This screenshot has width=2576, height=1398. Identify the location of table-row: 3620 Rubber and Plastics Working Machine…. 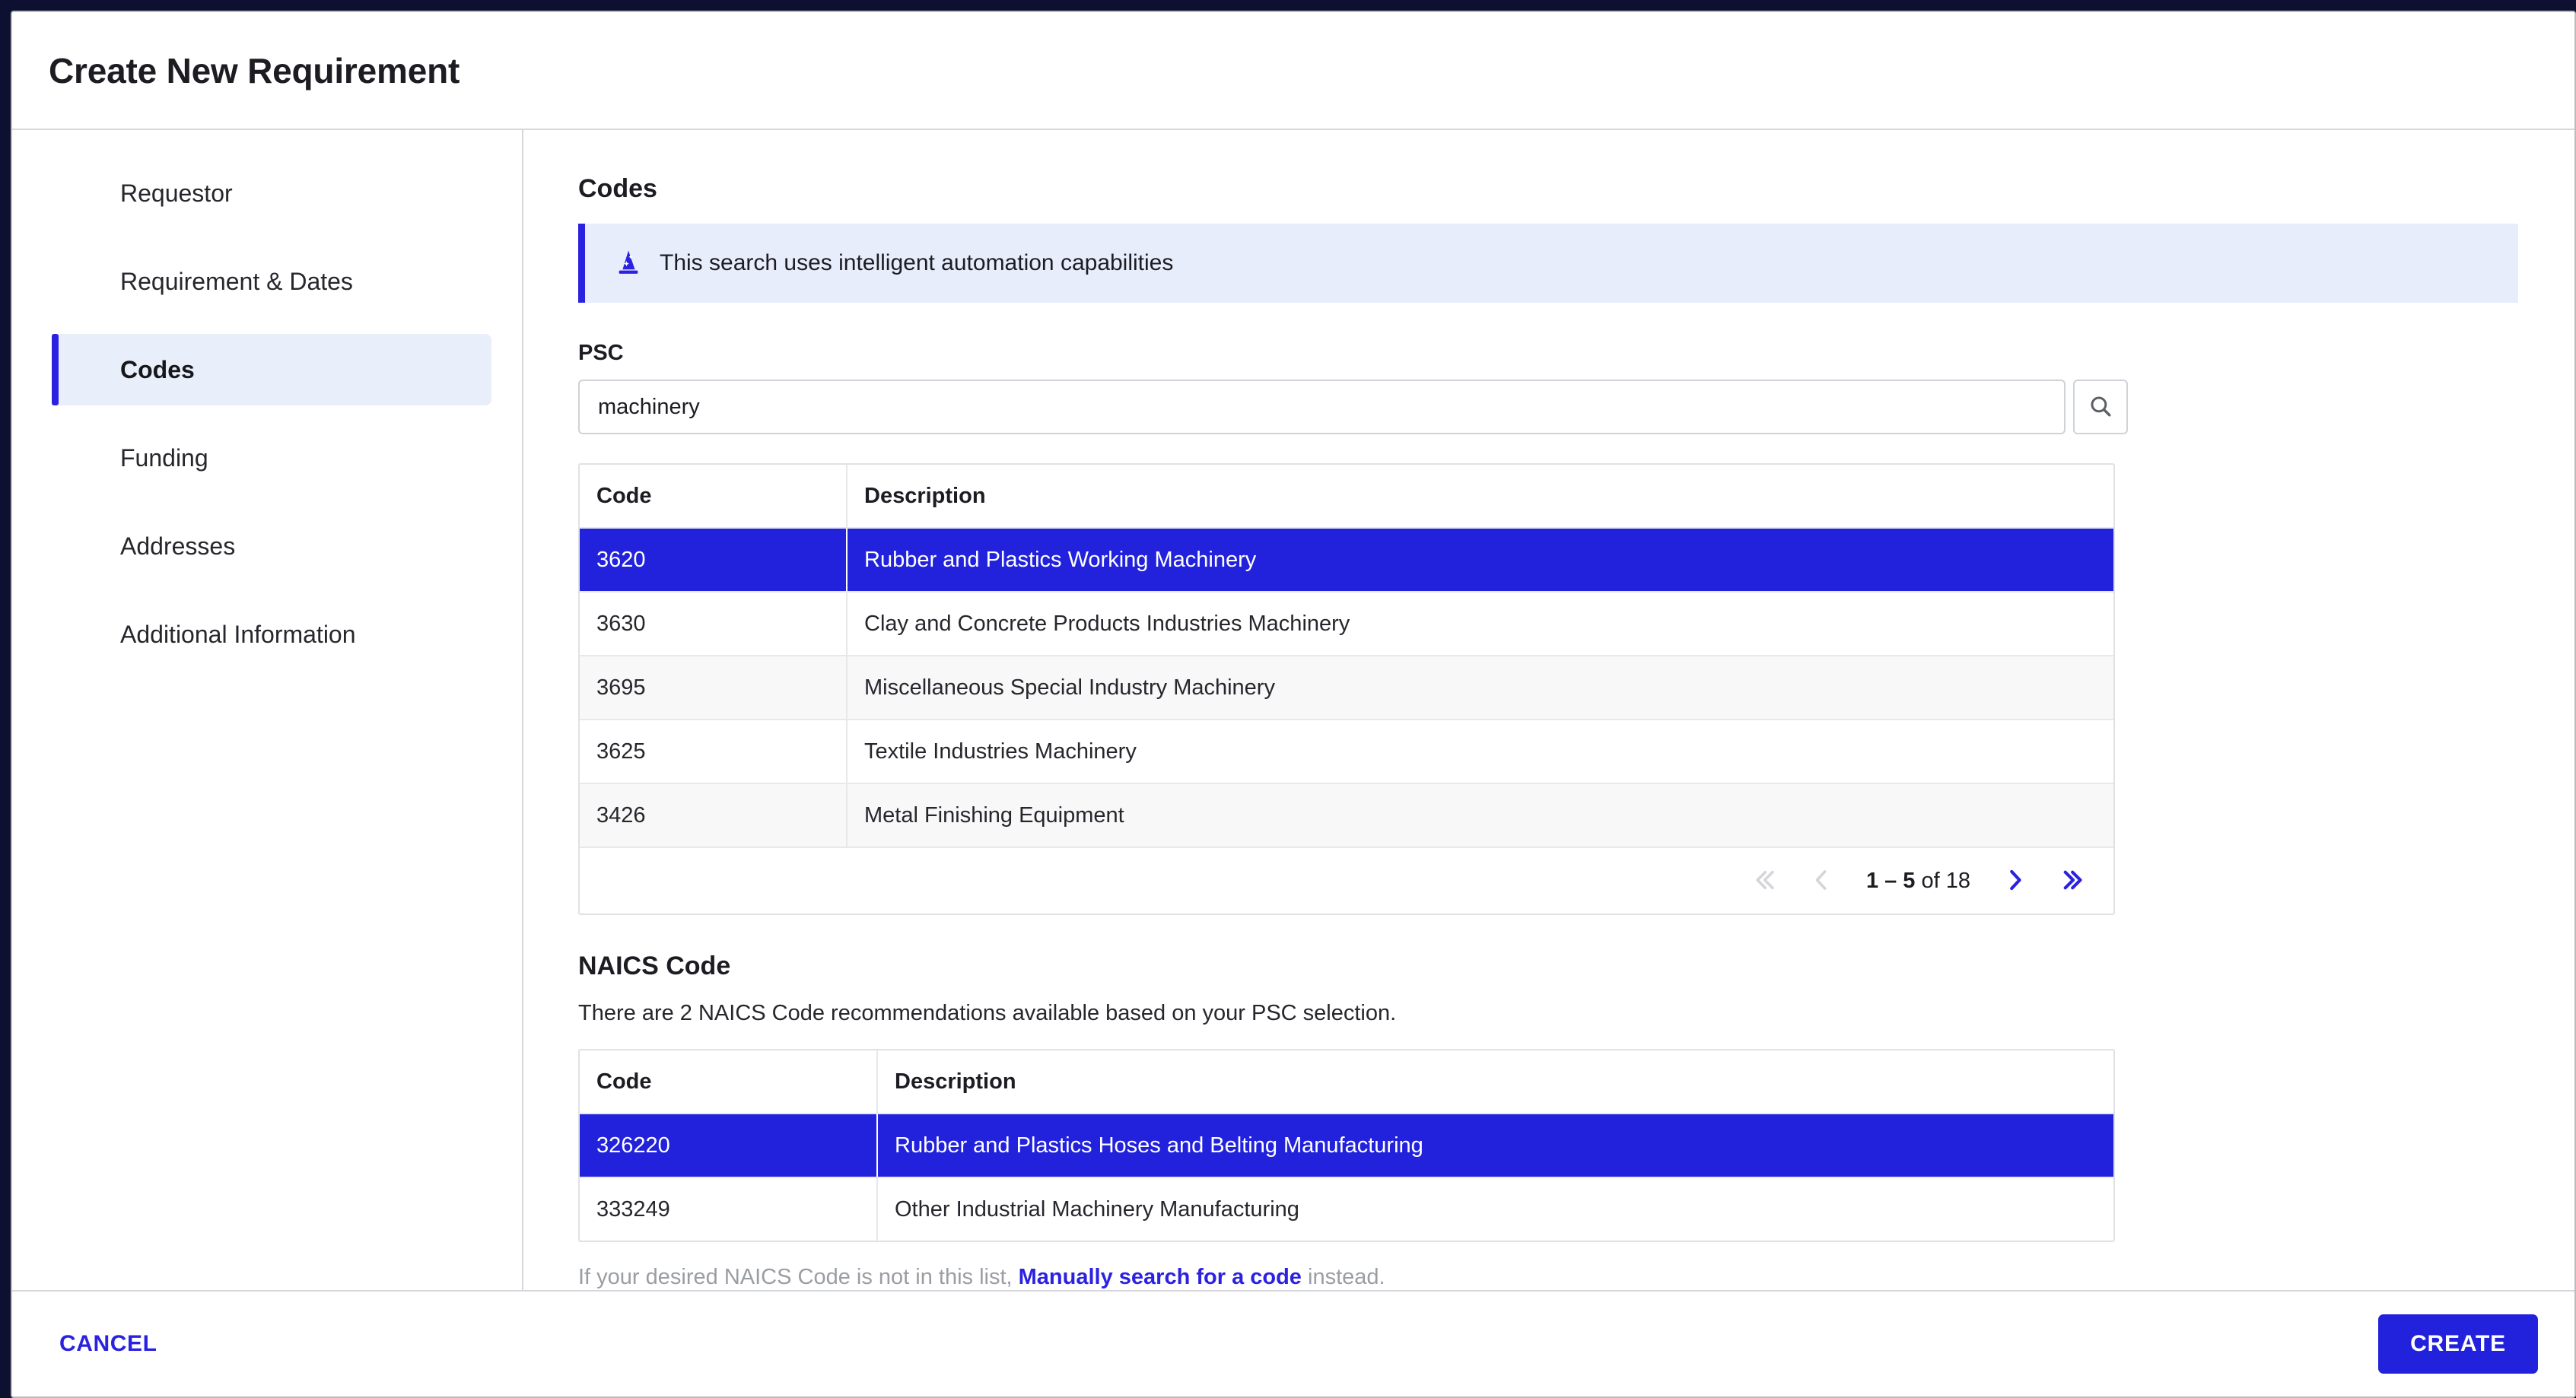
(1347, 559).